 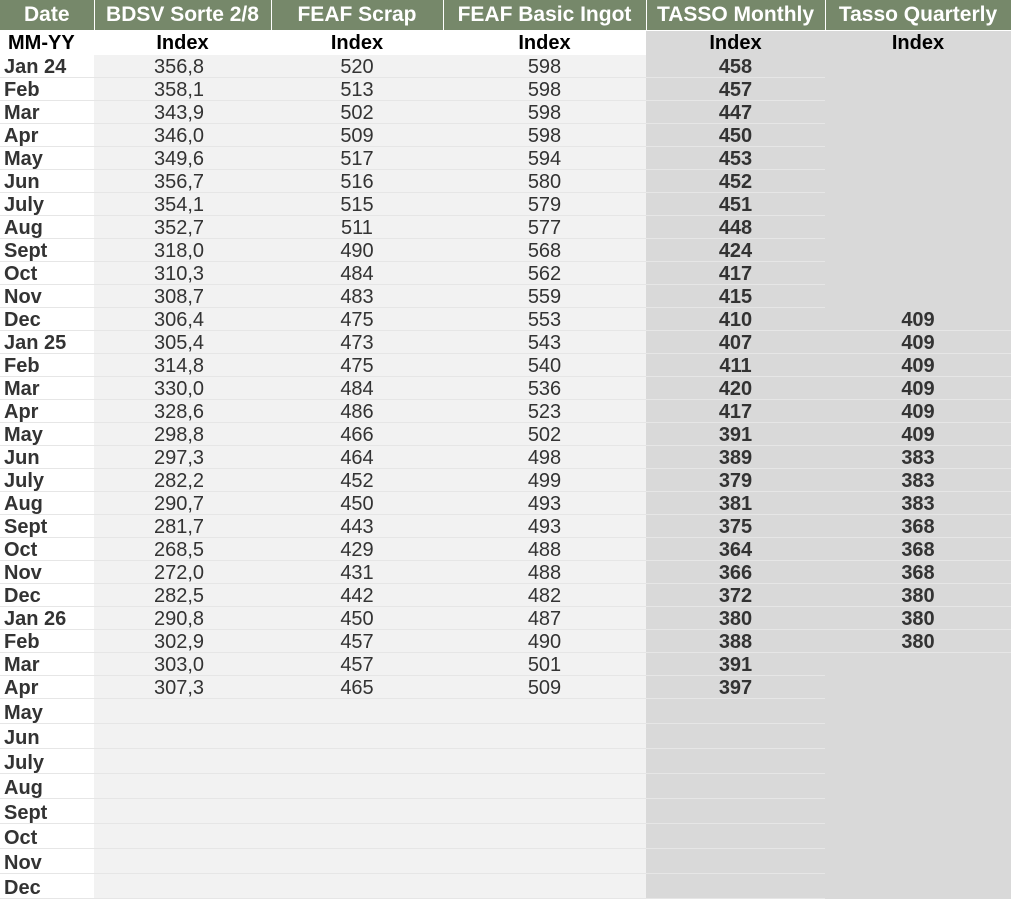 I want to click on monthly-cell: 388, so click(x=735, y=641).